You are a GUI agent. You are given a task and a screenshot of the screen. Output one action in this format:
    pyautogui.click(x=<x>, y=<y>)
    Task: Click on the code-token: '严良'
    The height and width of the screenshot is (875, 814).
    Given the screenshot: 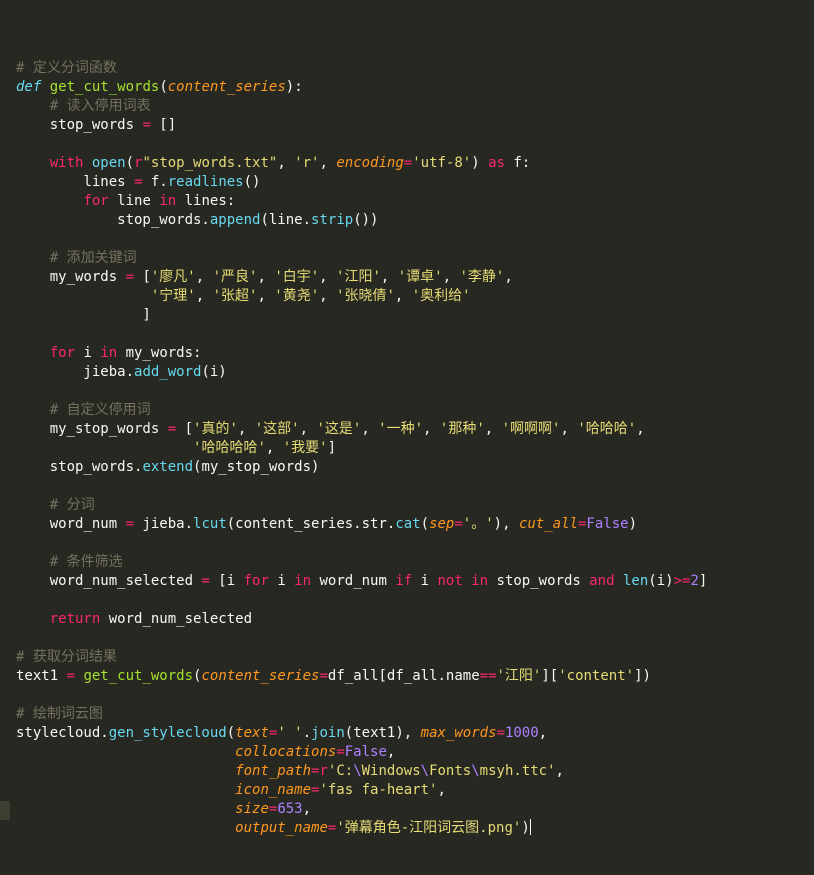 What is the action you would take?
    pyautogui.click(x=235, y=277)
    